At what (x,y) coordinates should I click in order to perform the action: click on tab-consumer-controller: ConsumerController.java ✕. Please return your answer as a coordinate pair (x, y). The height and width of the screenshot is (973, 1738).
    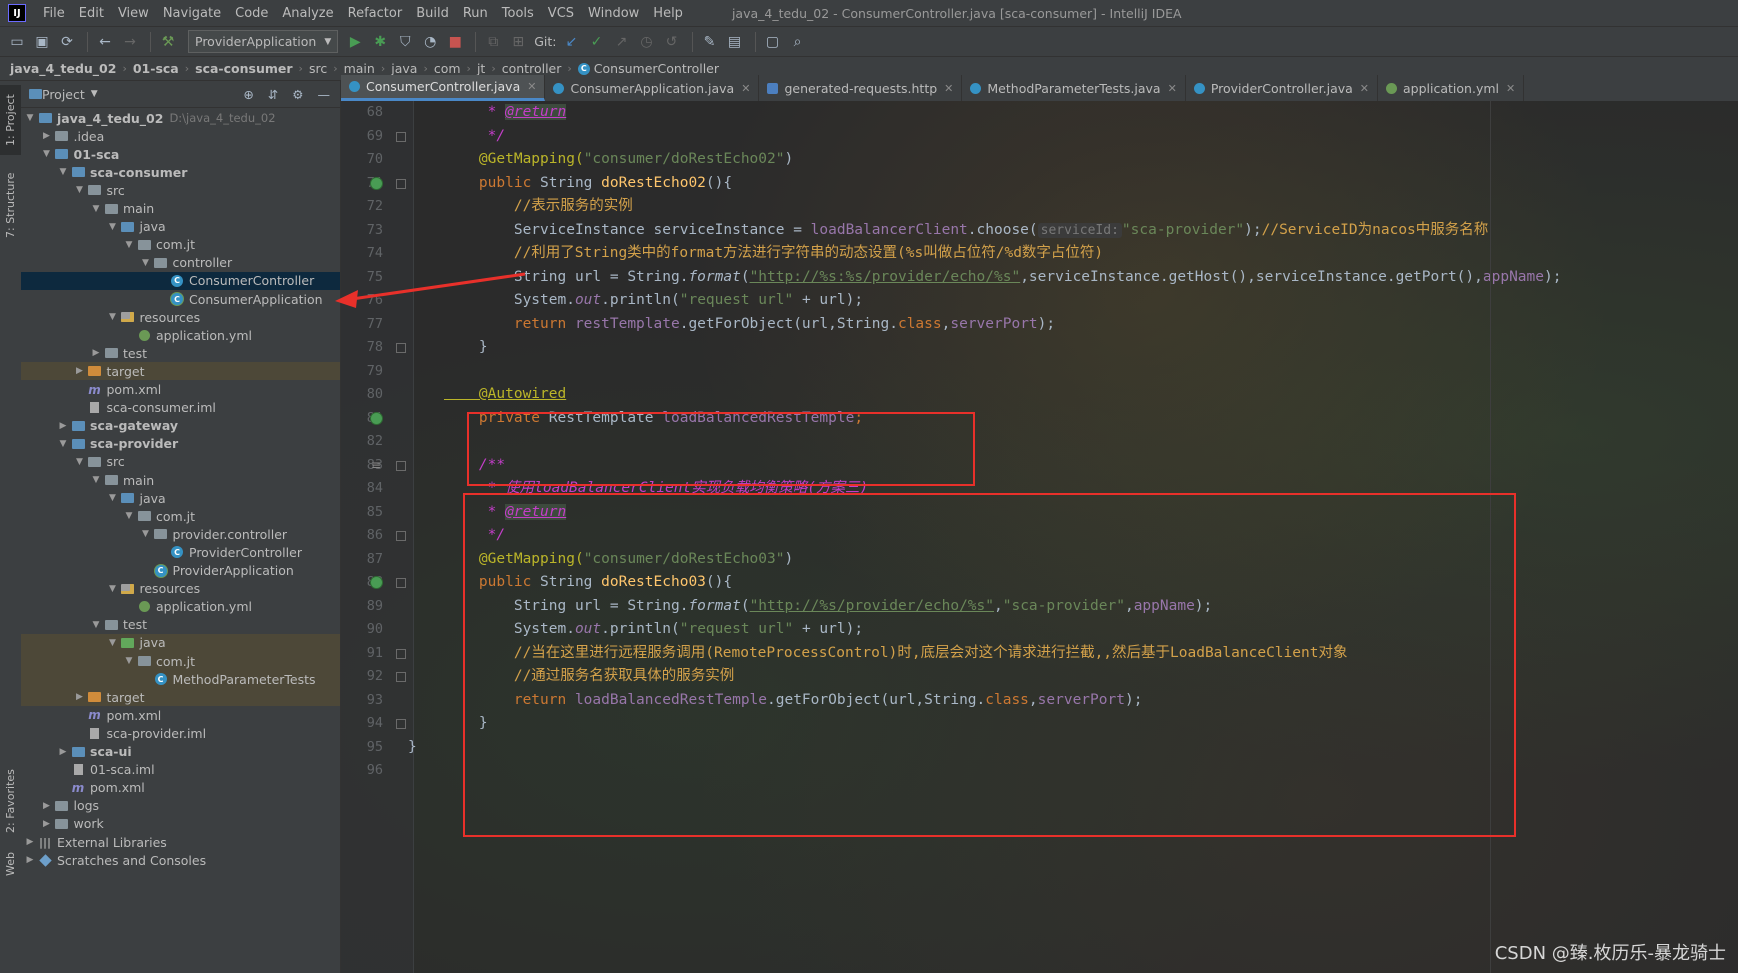
    Looking at the image, I should click on (443, 88).